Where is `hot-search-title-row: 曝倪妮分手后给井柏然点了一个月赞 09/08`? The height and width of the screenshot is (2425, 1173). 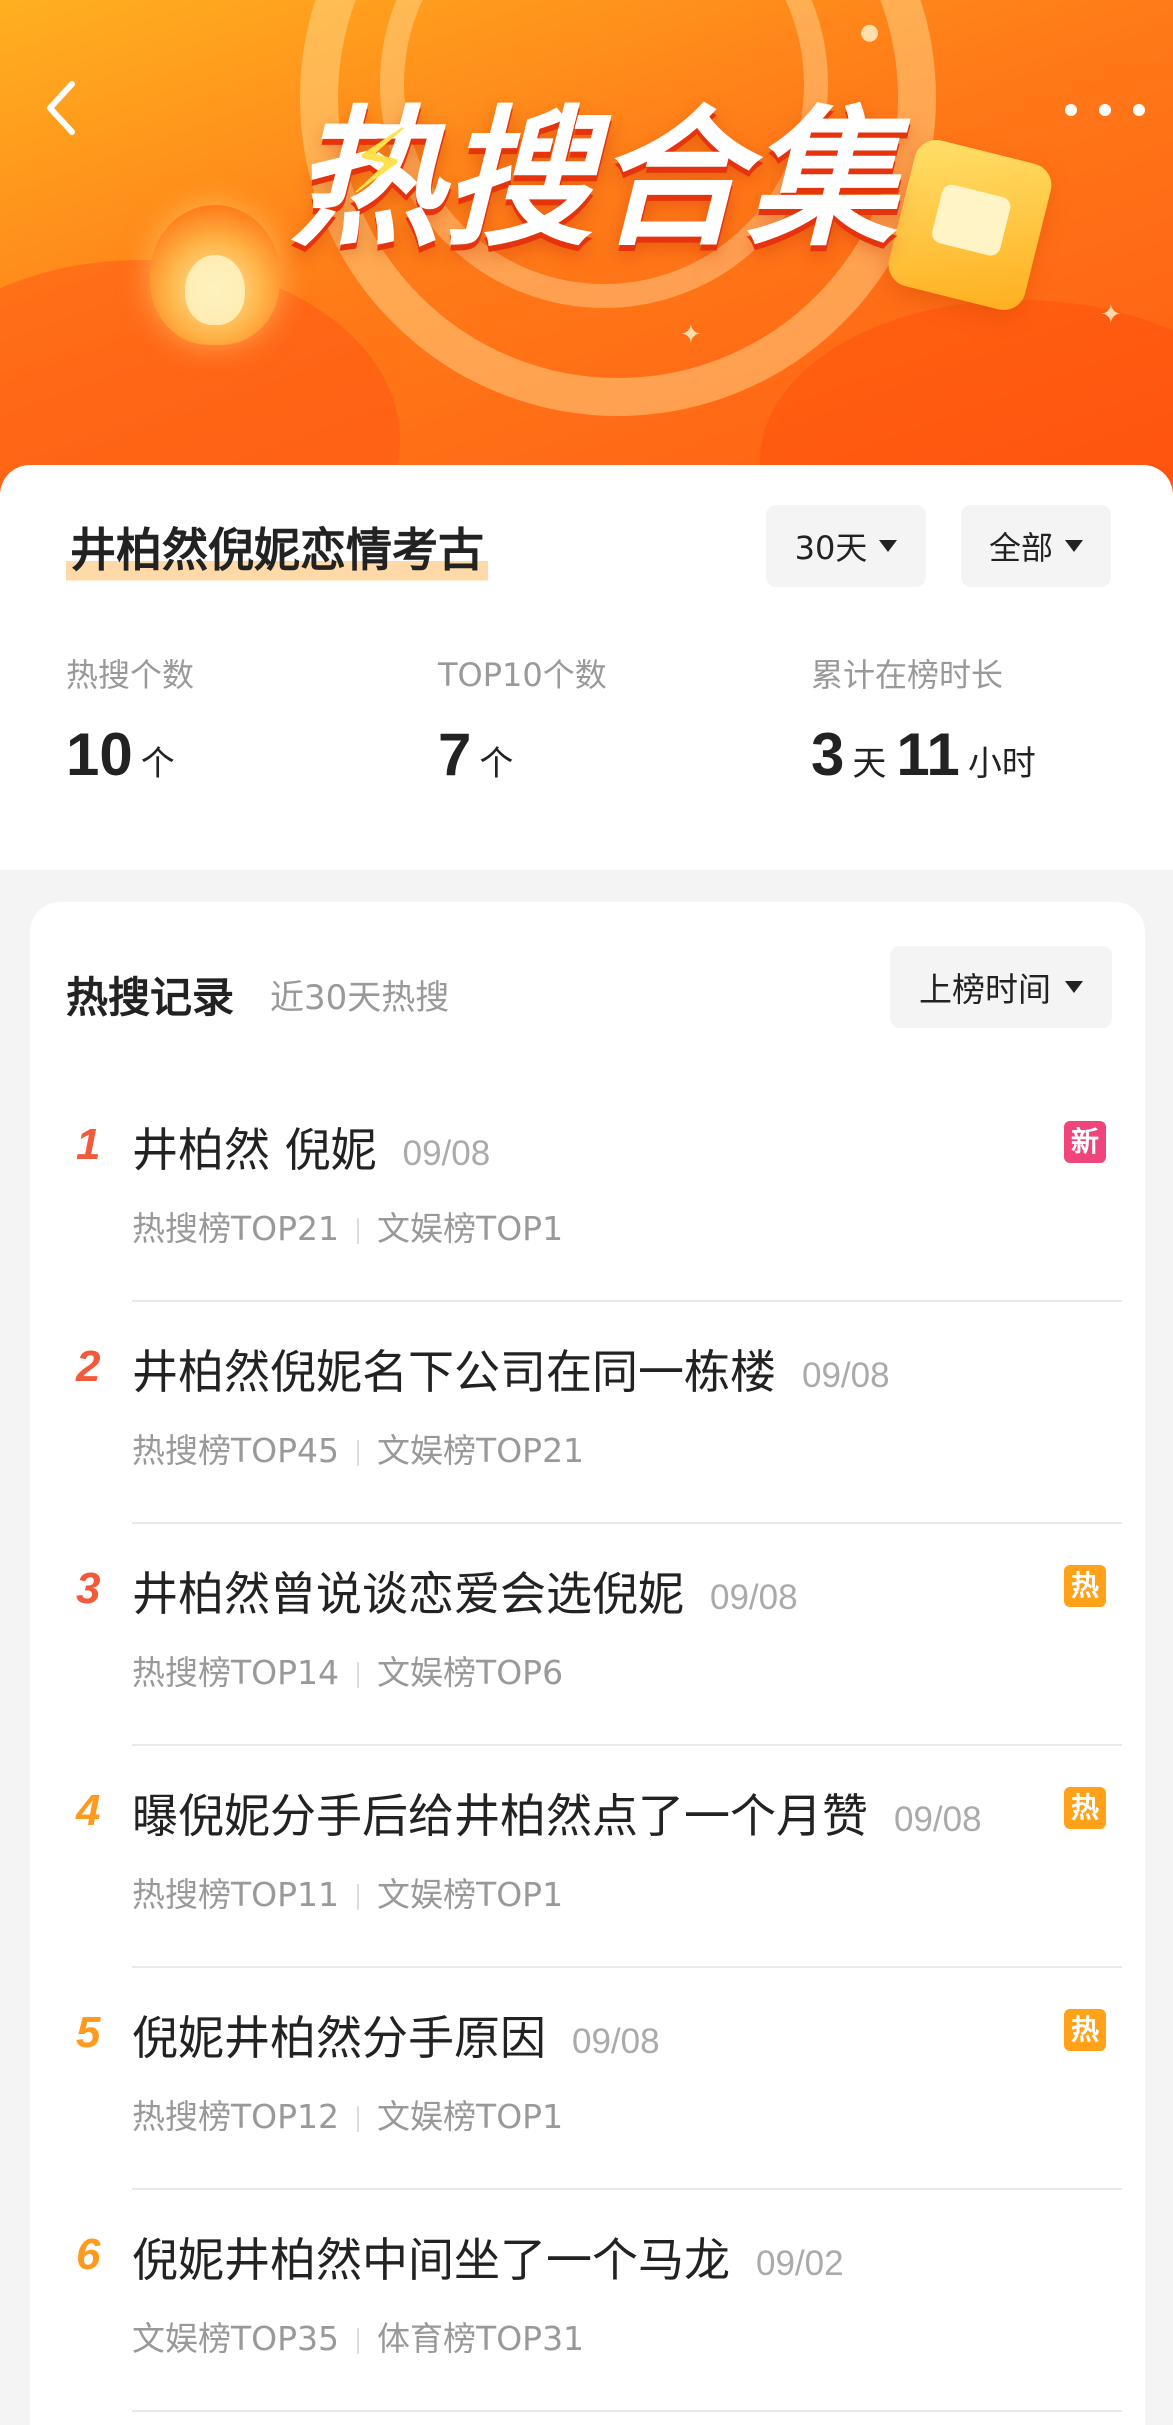 hot-search-title-row: 曝倪妮分手后给井柏然点了一个月赞 09/08 is located at coordinates (557, 1813).